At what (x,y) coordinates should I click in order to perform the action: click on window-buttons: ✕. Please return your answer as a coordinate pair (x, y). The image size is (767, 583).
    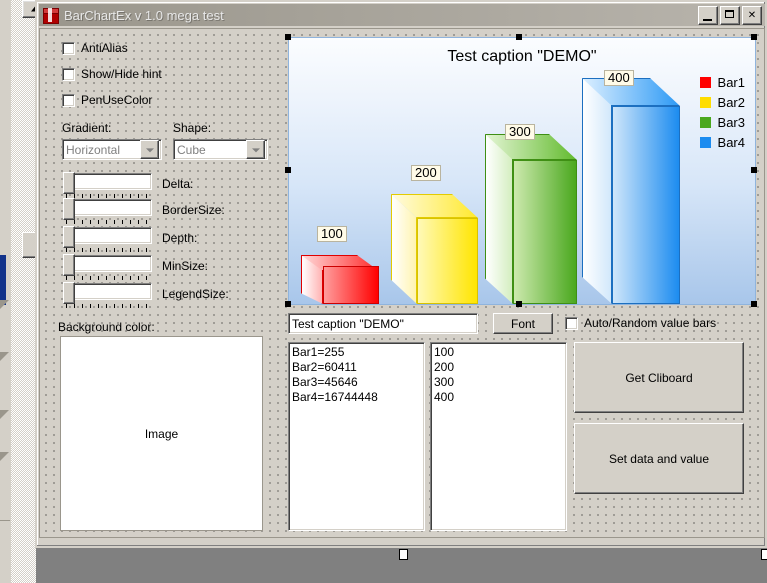
    Looking at the image, I should click on (730, 15).